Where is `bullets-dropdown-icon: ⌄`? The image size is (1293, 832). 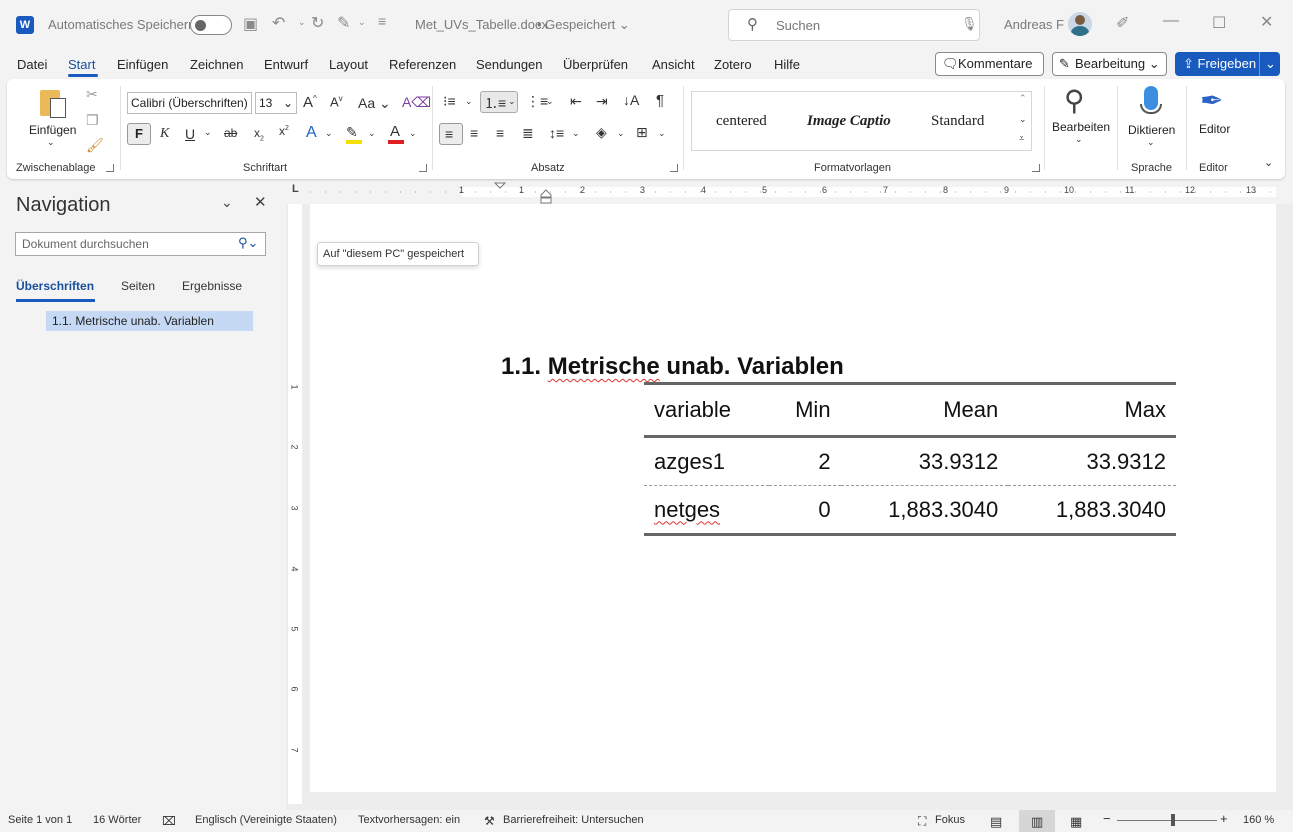 bullets-dropdown-icon: ⌄ is located at coordinates (469, 101).